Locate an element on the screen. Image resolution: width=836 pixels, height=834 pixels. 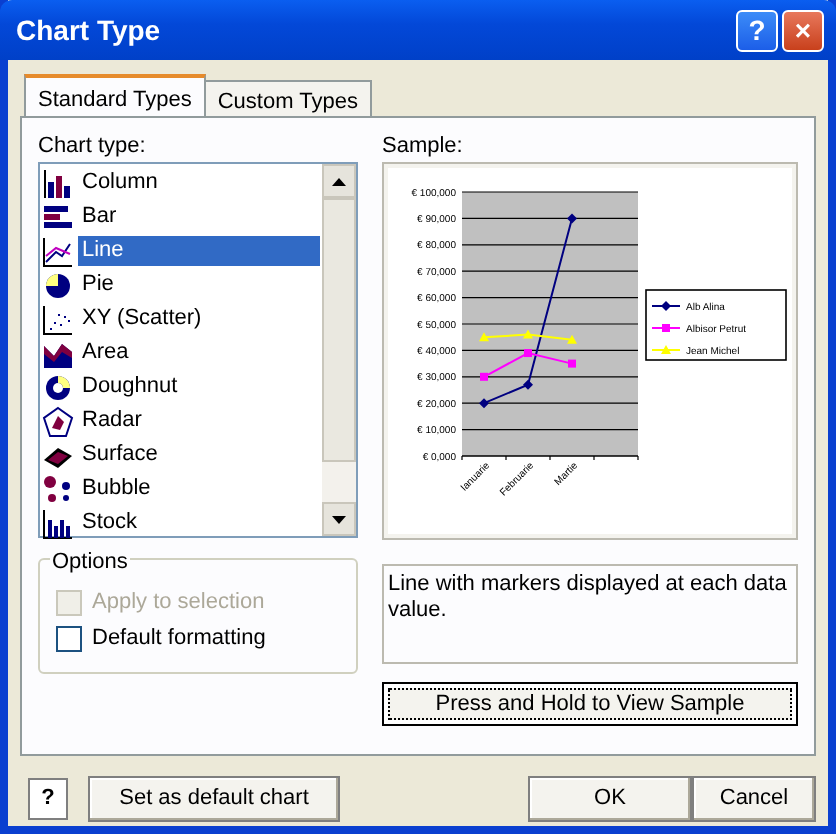
radar-chart-icon is located at coordinates (58, 421).